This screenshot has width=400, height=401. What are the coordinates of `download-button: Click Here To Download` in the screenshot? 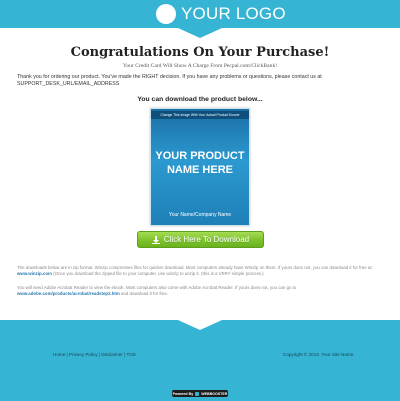 It's located at (200, 239).